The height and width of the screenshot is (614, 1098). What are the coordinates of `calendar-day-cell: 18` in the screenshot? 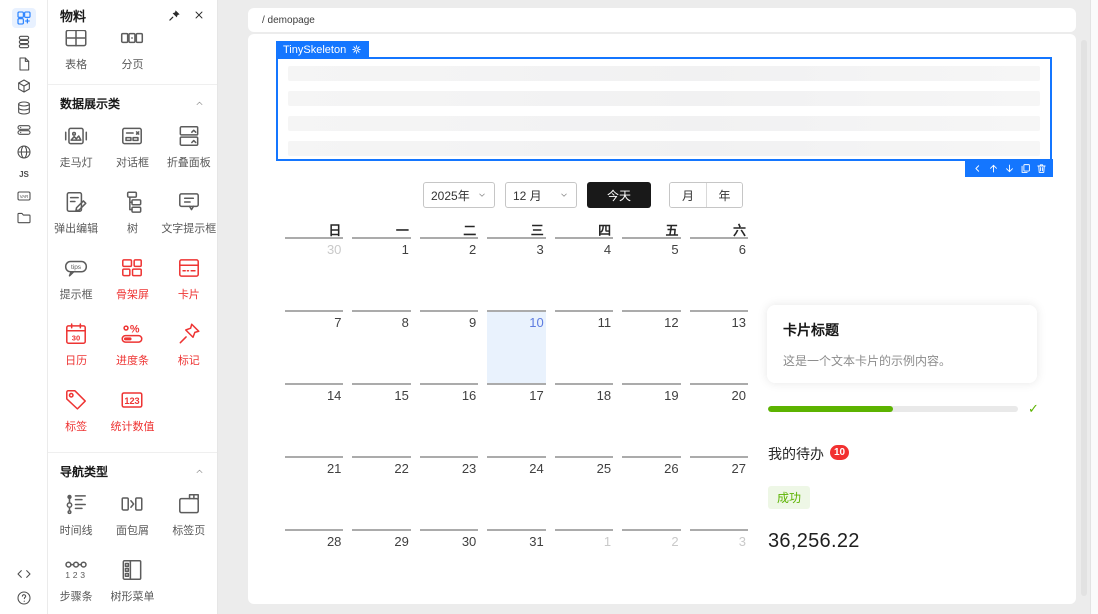 It's located at (584, 419).